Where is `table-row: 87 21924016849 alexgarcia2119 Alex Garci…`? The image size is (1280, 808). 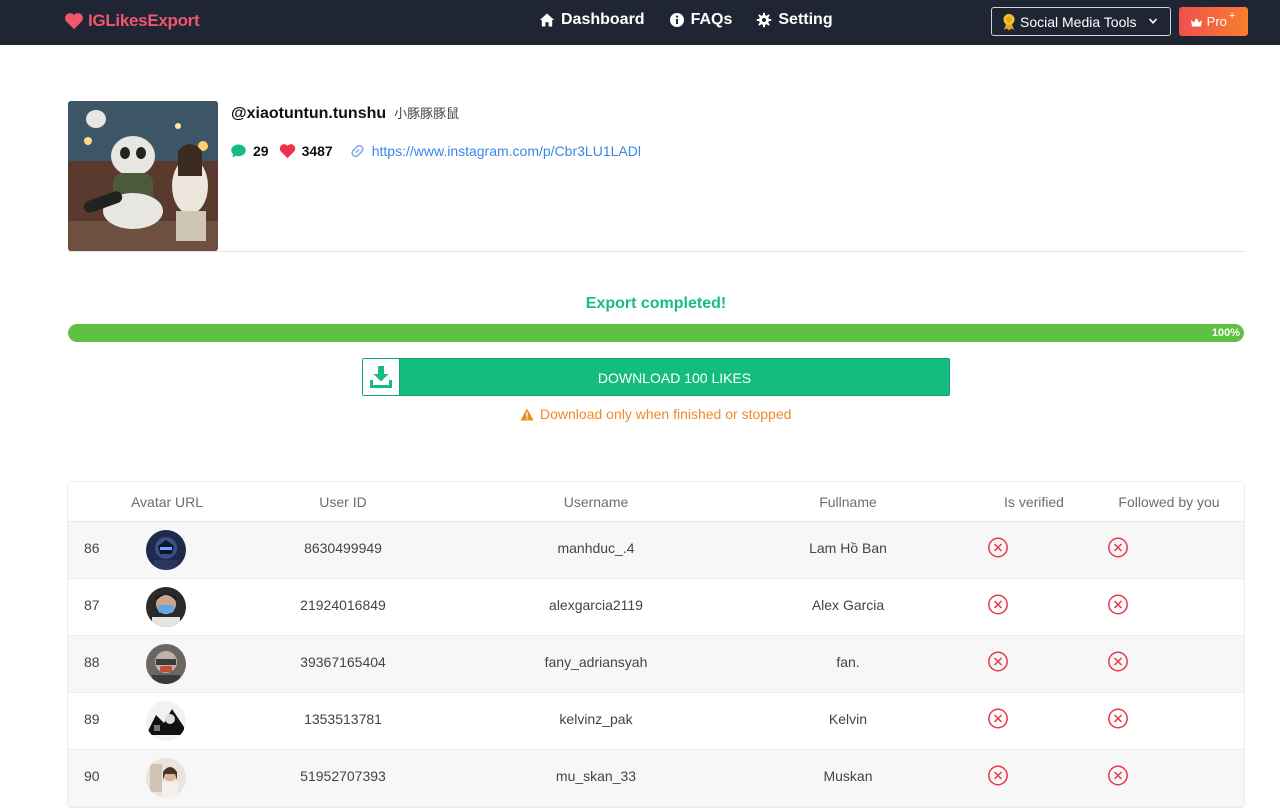 table-row: 87 21924016849 alexgarcia2119 Alex Garci… is located at coordinates (656, 607).